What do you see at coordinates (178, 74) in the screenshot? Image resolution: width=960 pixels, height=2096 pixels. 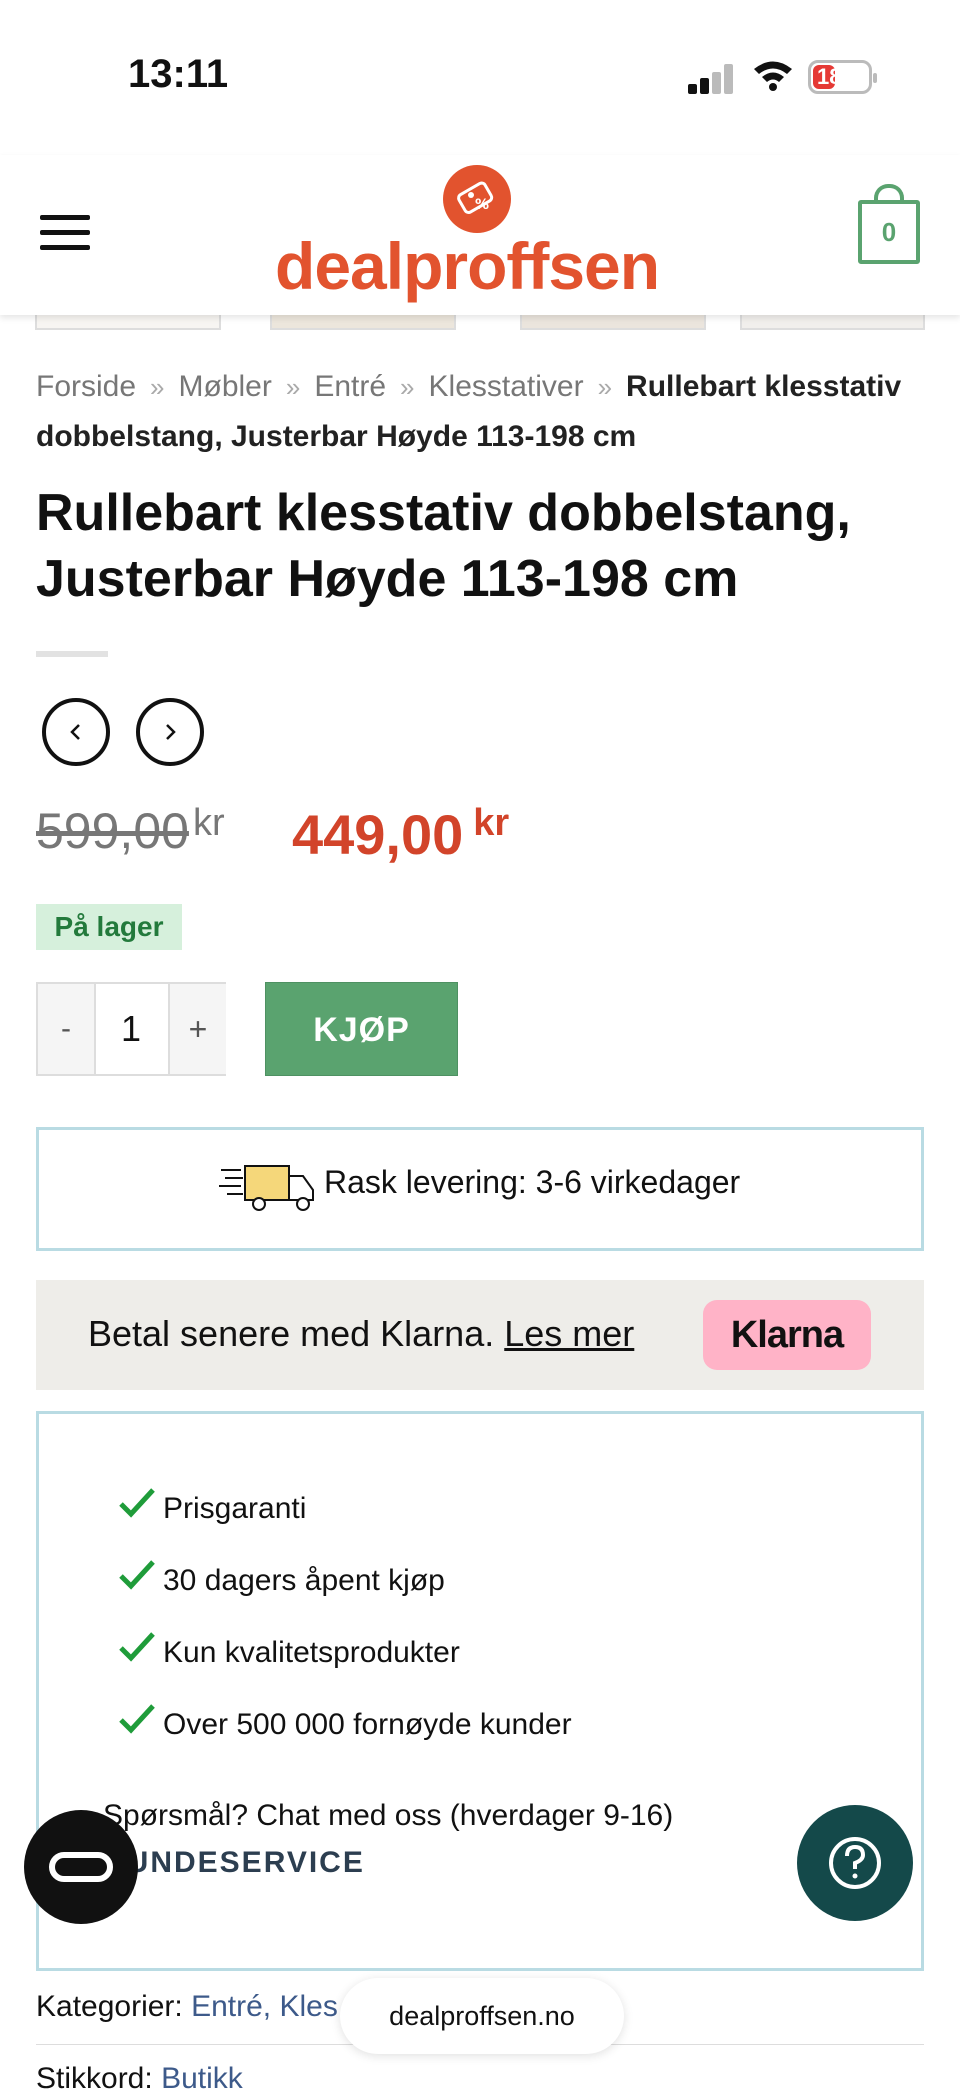 I see `status-time: 13:11` at bounding box center [178, 74].